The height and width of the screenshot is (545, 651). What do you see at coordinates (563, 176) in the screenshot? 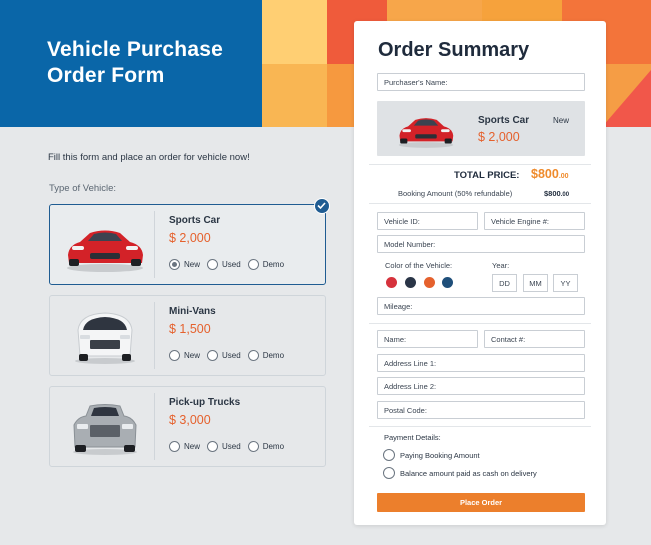
I see `total-cents: .00` at bounding box center [563, 176].